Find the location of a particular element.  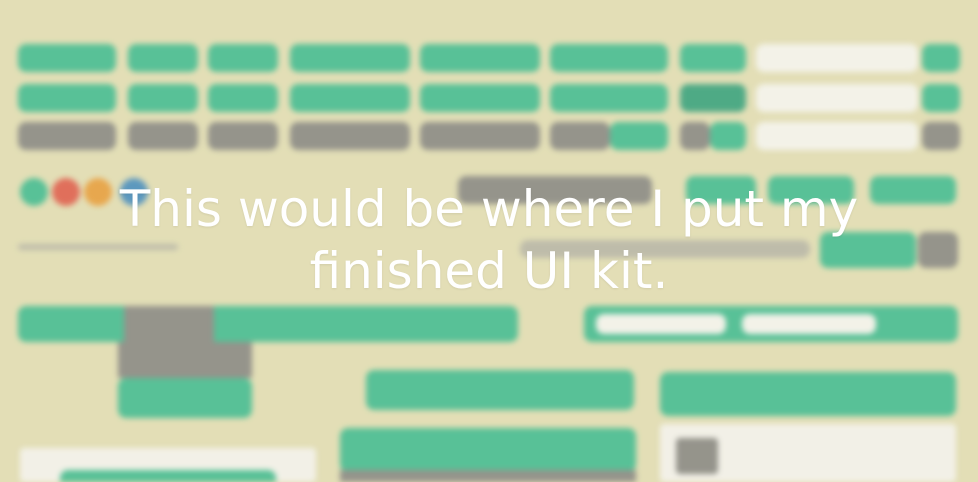

overlay-message-line-1: This would be where I put my is located at coordinates (489, 209).